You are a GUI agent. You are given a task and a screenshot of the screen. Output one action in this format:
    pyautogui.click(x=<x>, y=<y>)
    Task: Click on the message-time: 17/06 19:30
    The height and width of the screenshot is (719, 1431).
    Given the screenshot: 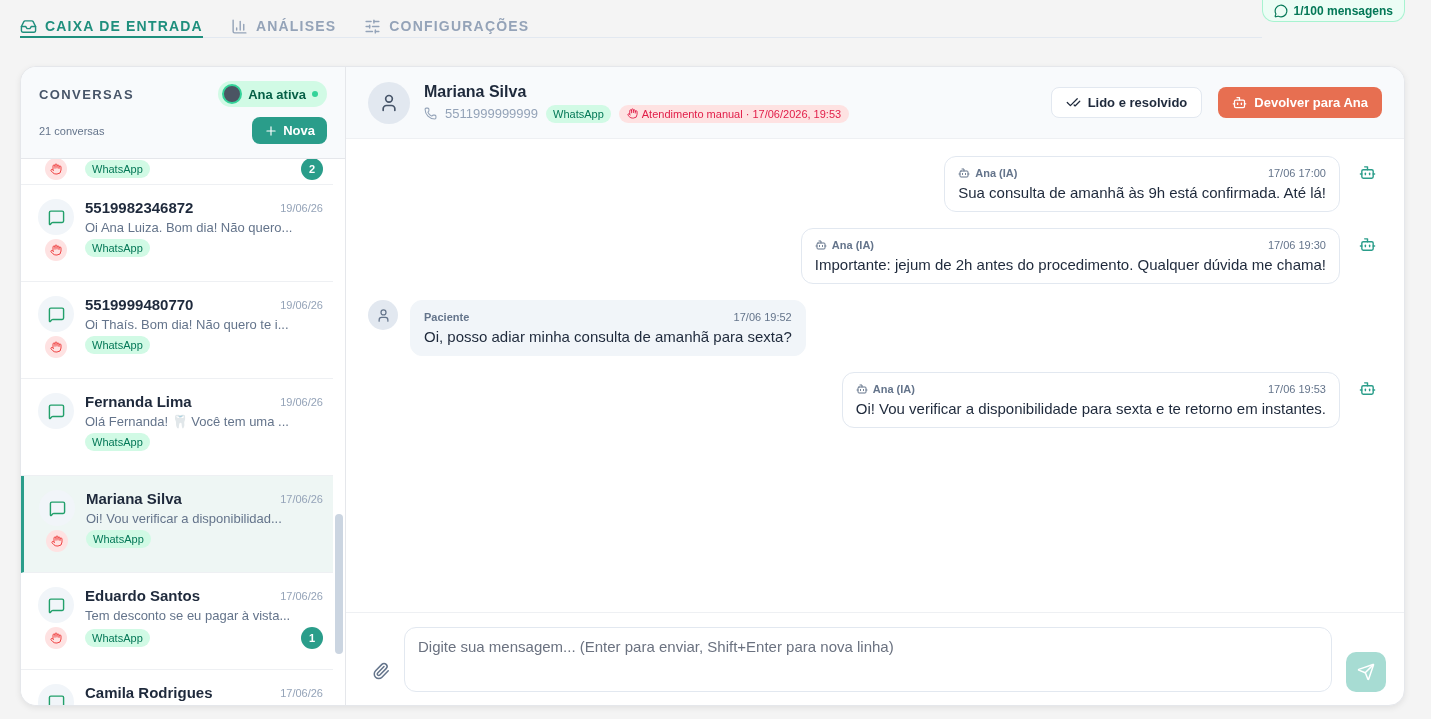 What is the action you would take?
    pyautogui.click(x=1296, y=245)
    